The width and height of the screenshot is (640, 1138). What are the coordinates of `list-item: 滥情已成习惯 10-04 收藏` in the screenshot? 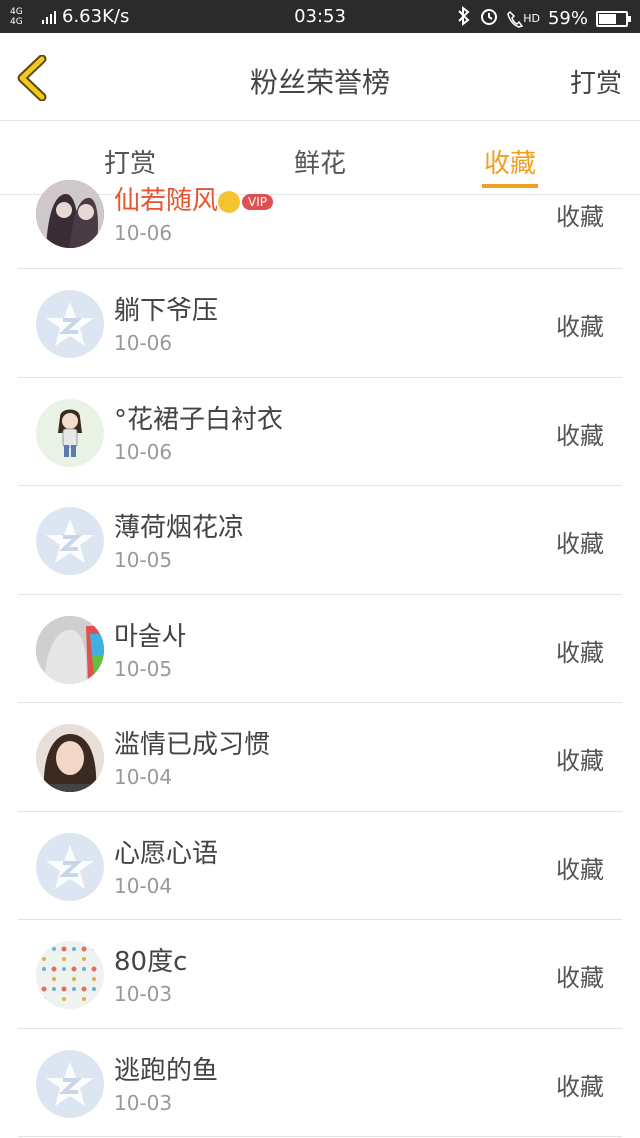 It's located at (320, 757).